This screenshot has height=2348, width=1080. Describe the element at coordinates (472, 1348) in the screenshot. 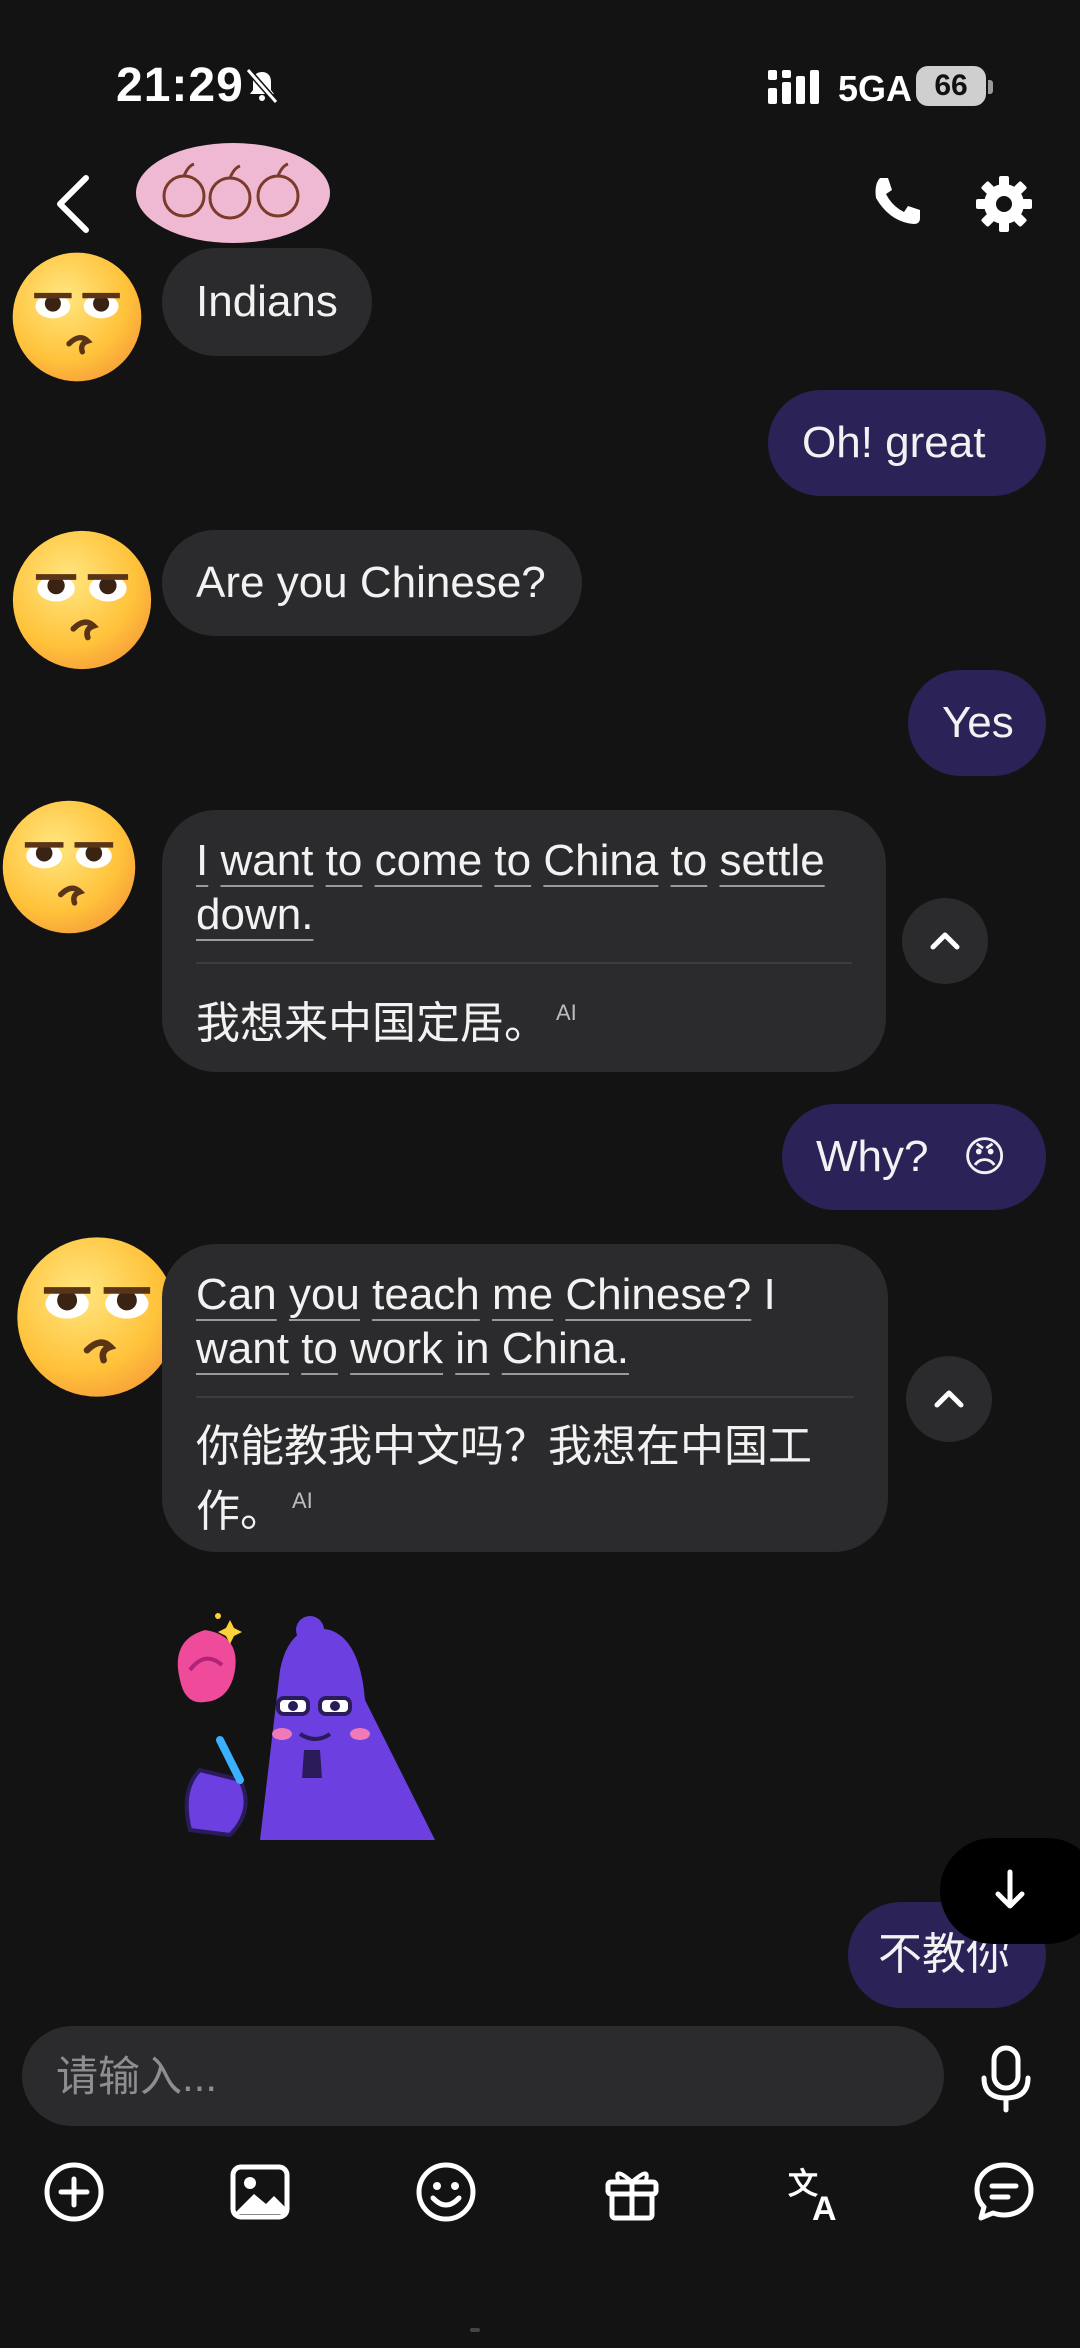

I see `word: in` at that location.